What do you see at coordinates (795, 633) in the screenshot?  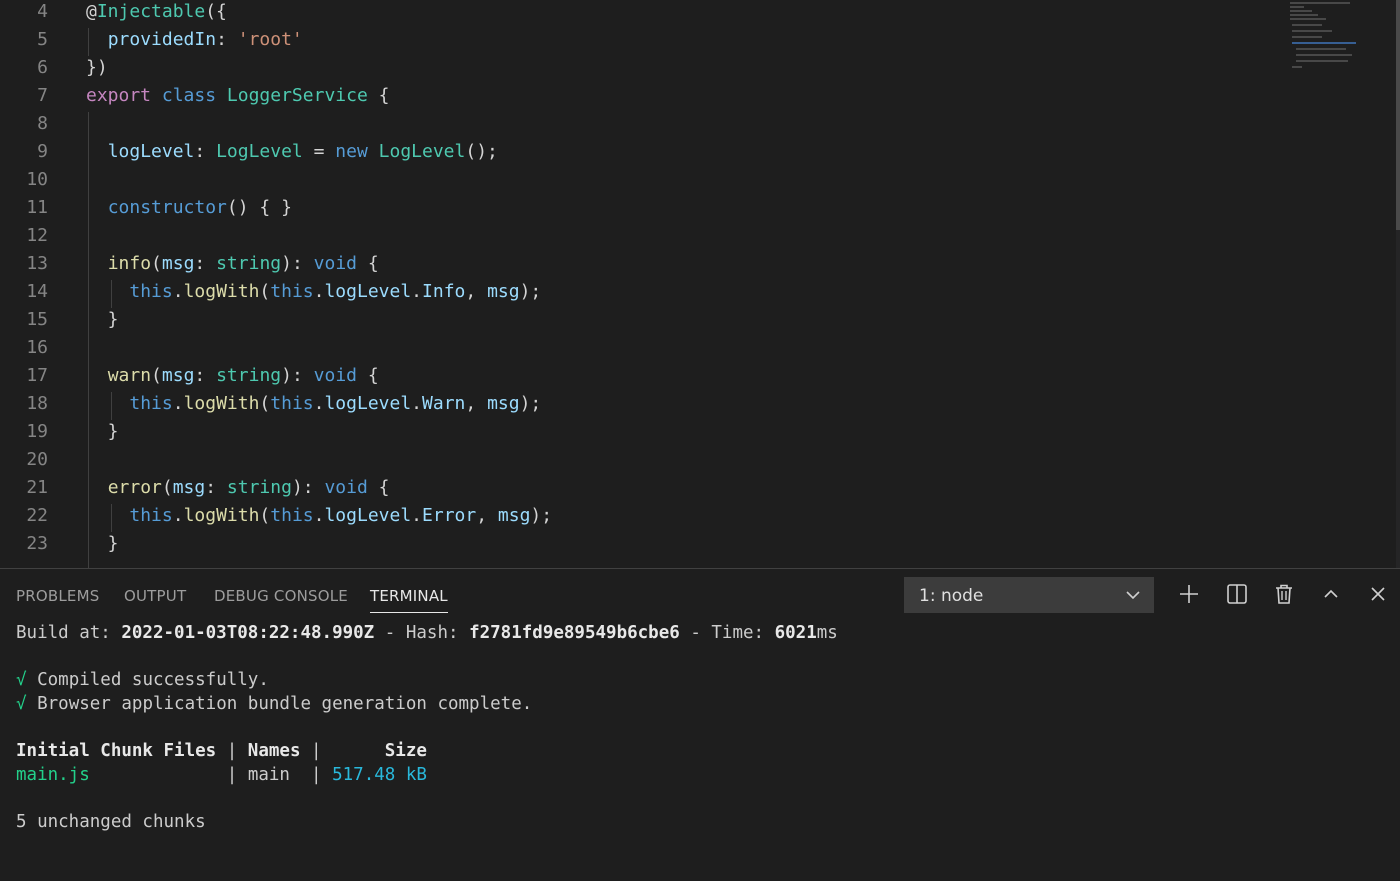 I see `build-time: 6021` at bounding box center [795, 633].